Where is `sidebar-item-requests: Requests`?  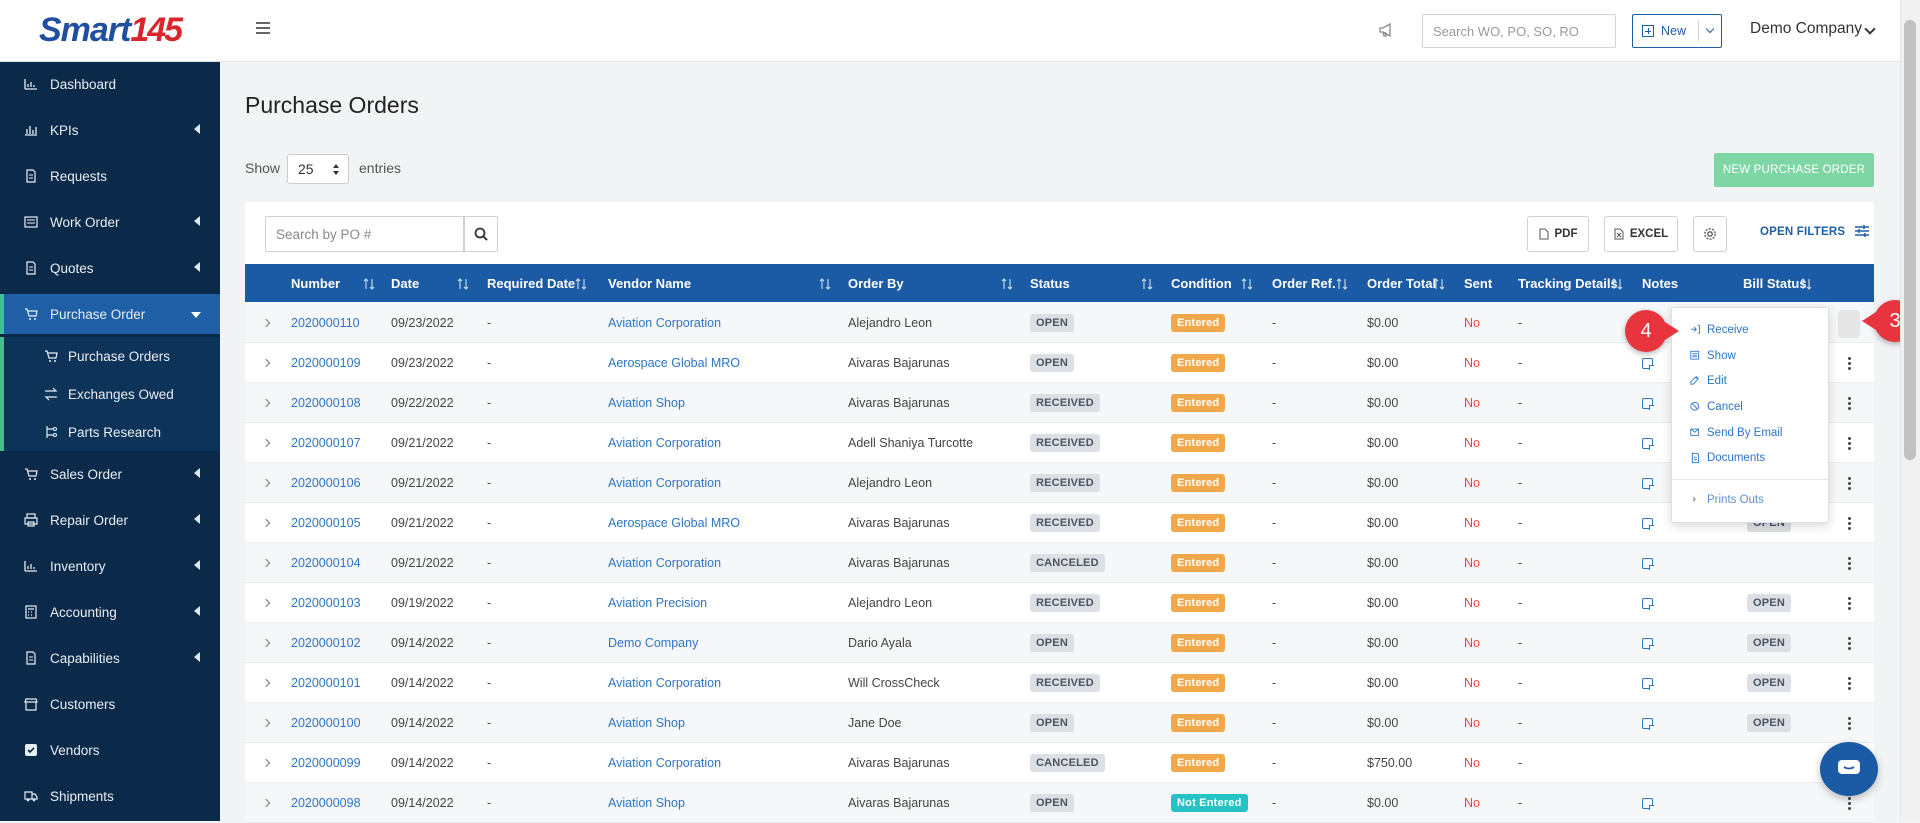
sidebar-item-requests: Requests is located at coordinates (110, 176).